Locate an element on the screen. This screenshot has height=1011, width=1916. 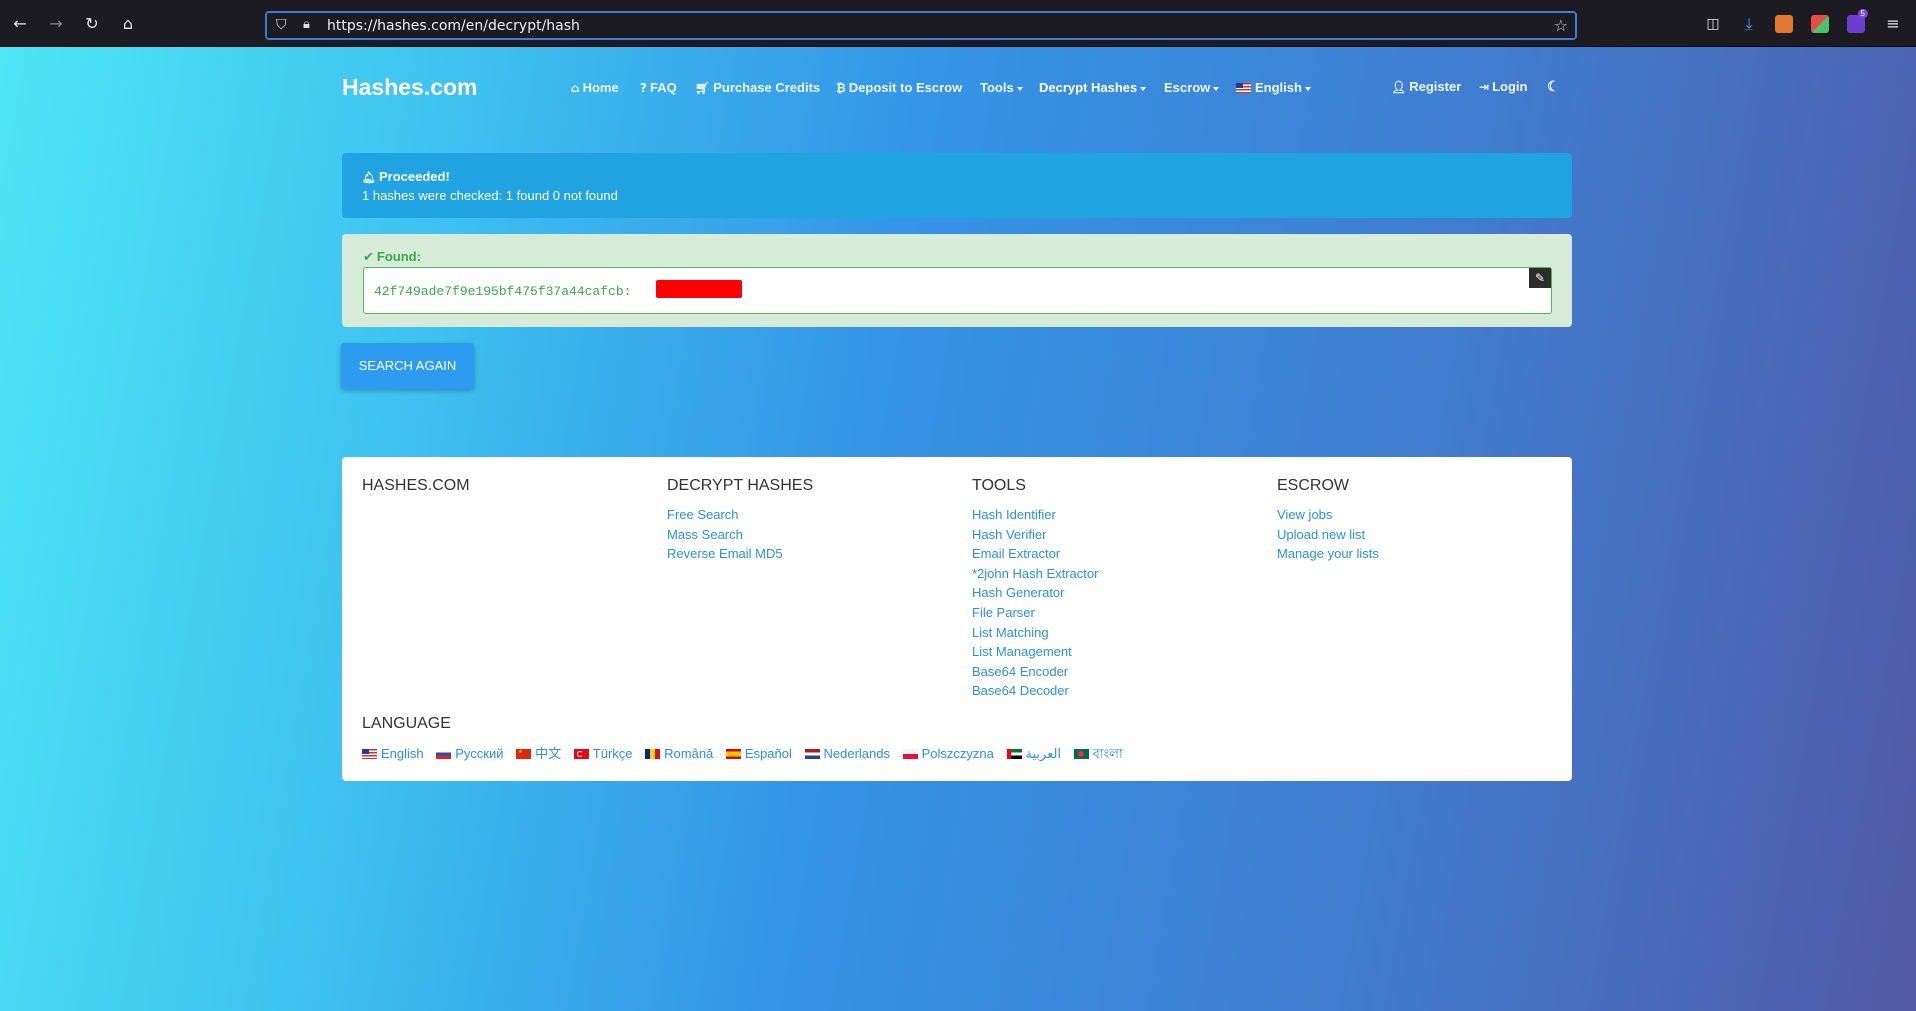
reload-icon: ↻ is located at coordinates (92, 24).